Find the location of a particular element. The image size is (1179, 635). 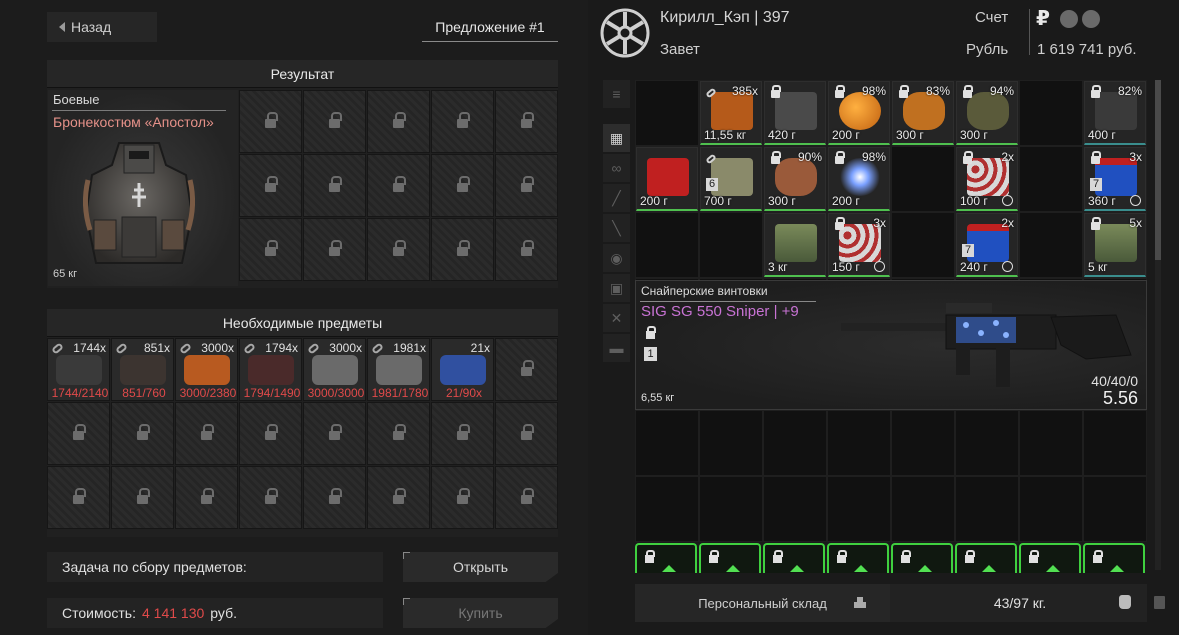

inventory-item: 5x 5 кг is located at coordinates (1115, 245).